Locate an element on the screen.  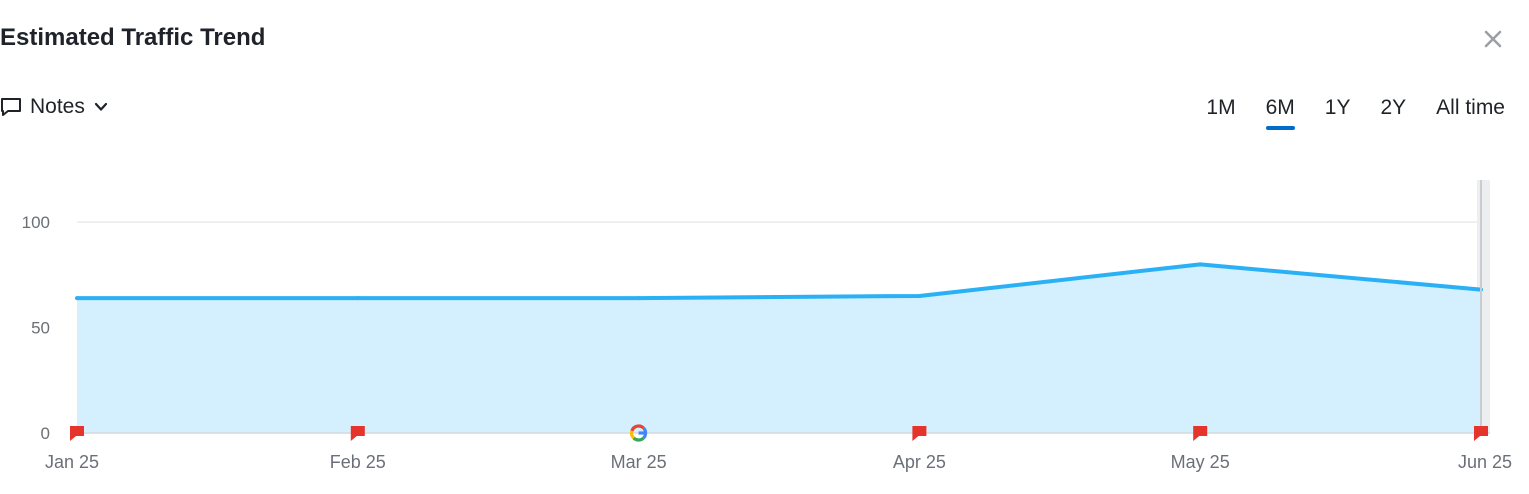
x-tick-label: Feb 25 is located at coordinates (358, 462).